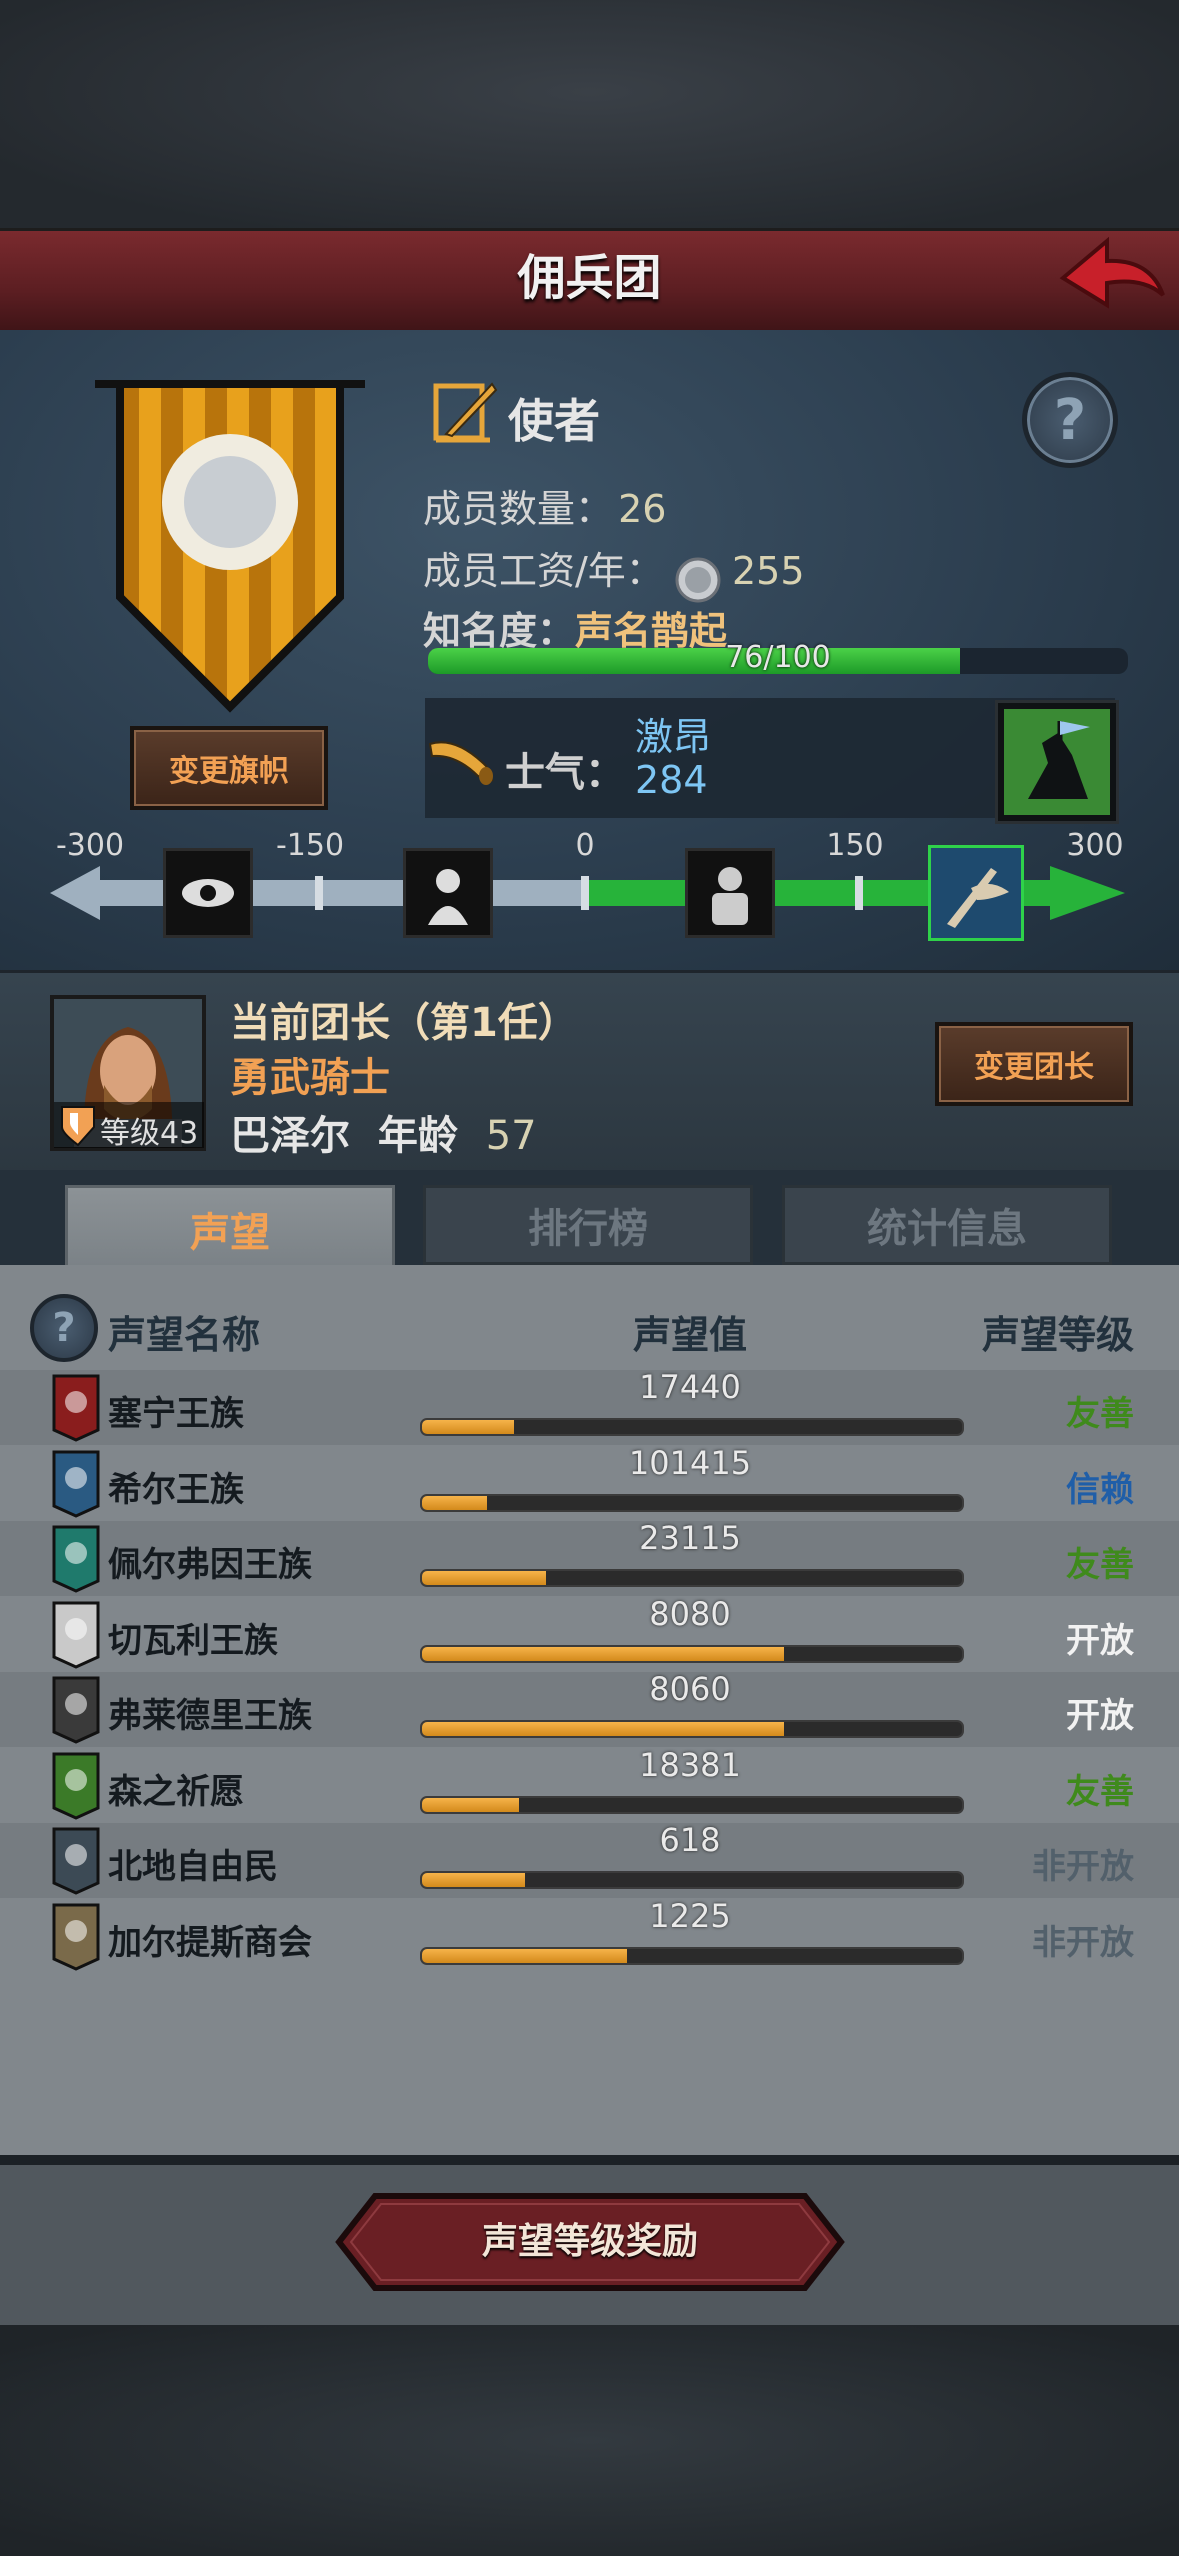 This screenshot has height=2556, width=1179. Describe the element at coordinates (589, 1784) in the screenshot. I see `table-row: 森之祈愿 18381 友善` at that location.